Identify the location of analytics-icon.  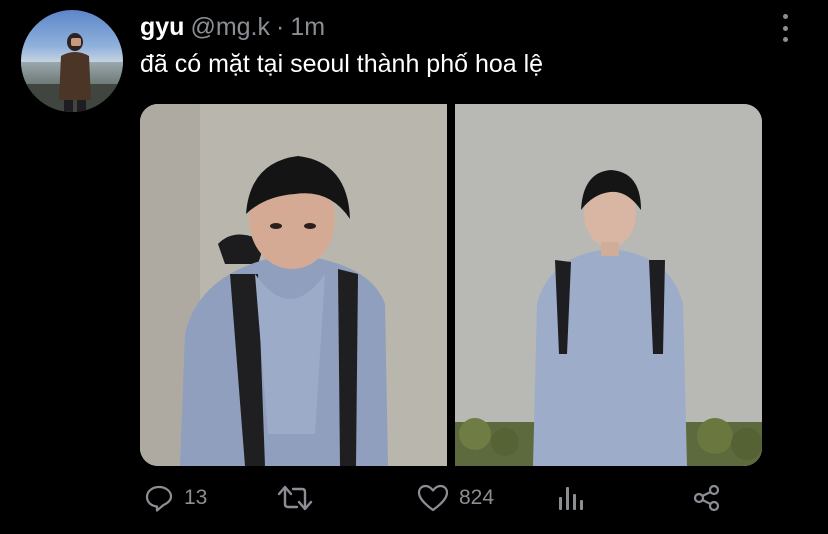
(571, 498).